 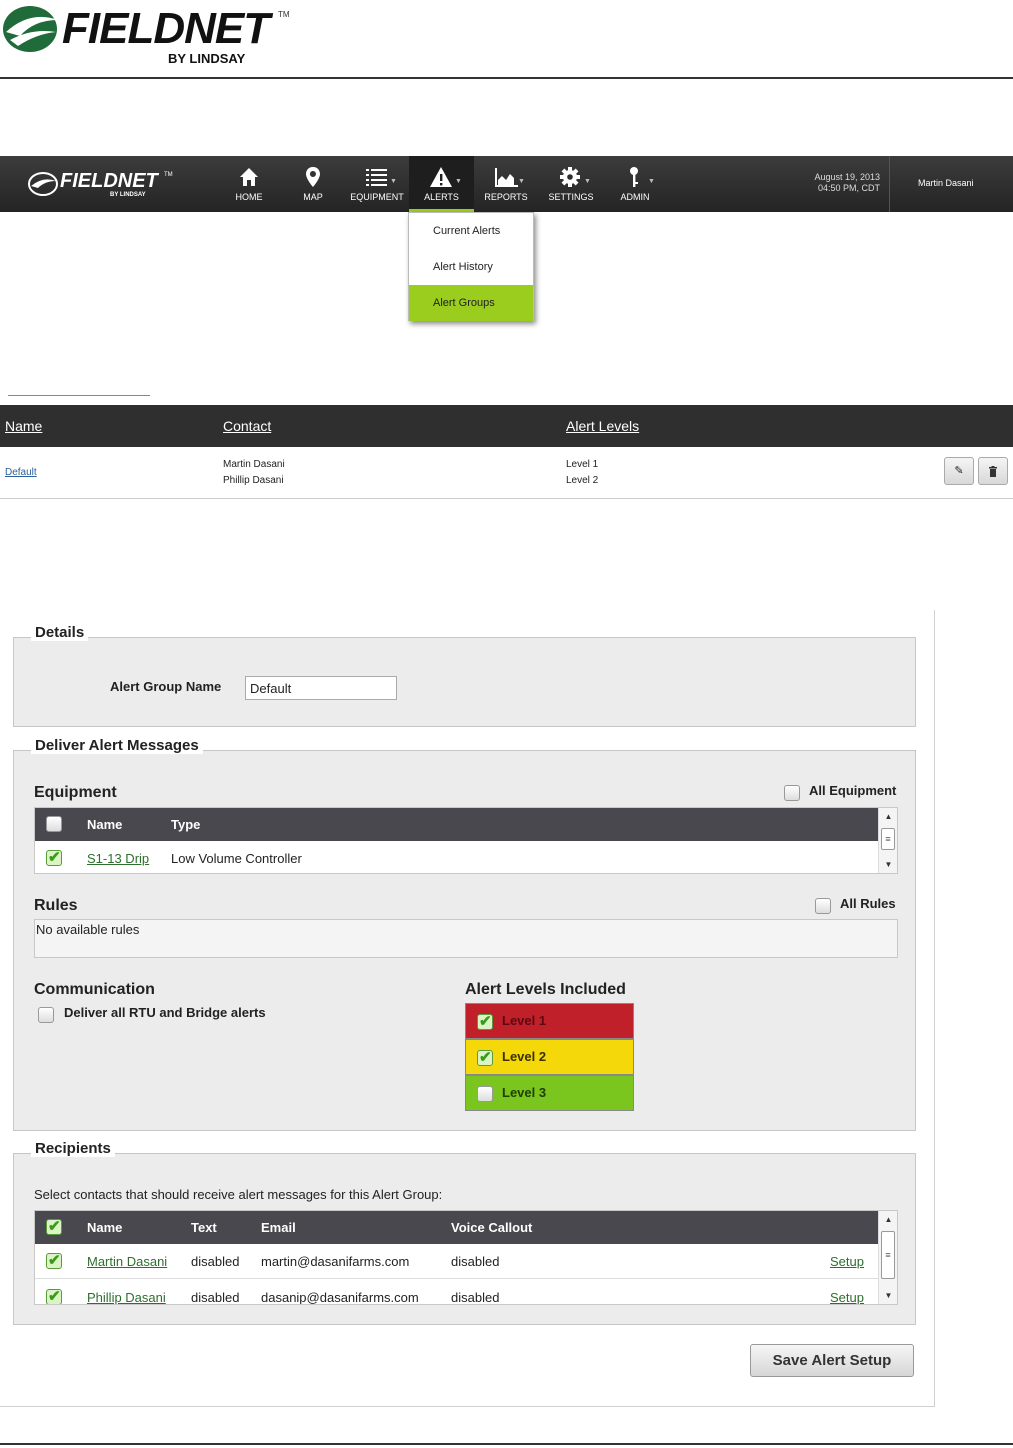 What do you see at coordinates (109, 181) in the screenshot?
I see `navbar-logo-wordmark: FIELDNET` at bounding box center [109, 181].